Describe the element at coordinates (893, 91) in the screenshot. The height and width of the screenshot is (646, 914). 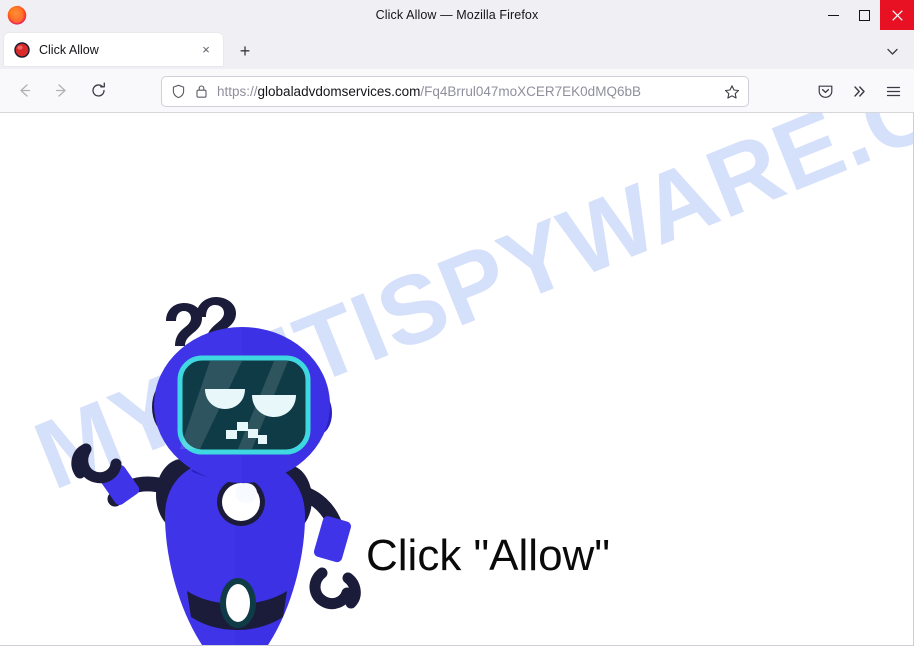
I see `hamburger-menu-icon` at that location.